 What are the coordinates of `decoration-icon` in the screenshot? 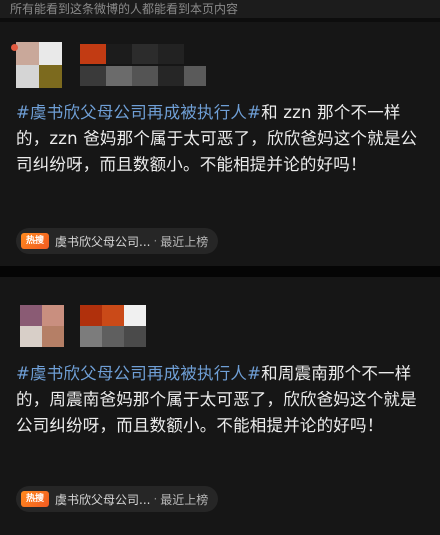 It's located at (14, 47).